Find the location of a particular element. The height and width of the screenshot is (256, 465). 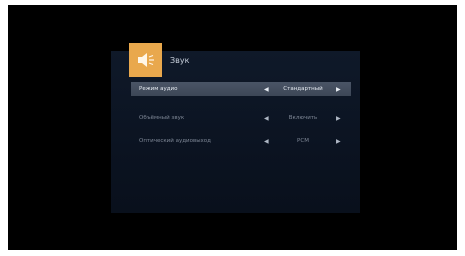

setting-label: Объёмный звук is located at coordinates (162, 118).